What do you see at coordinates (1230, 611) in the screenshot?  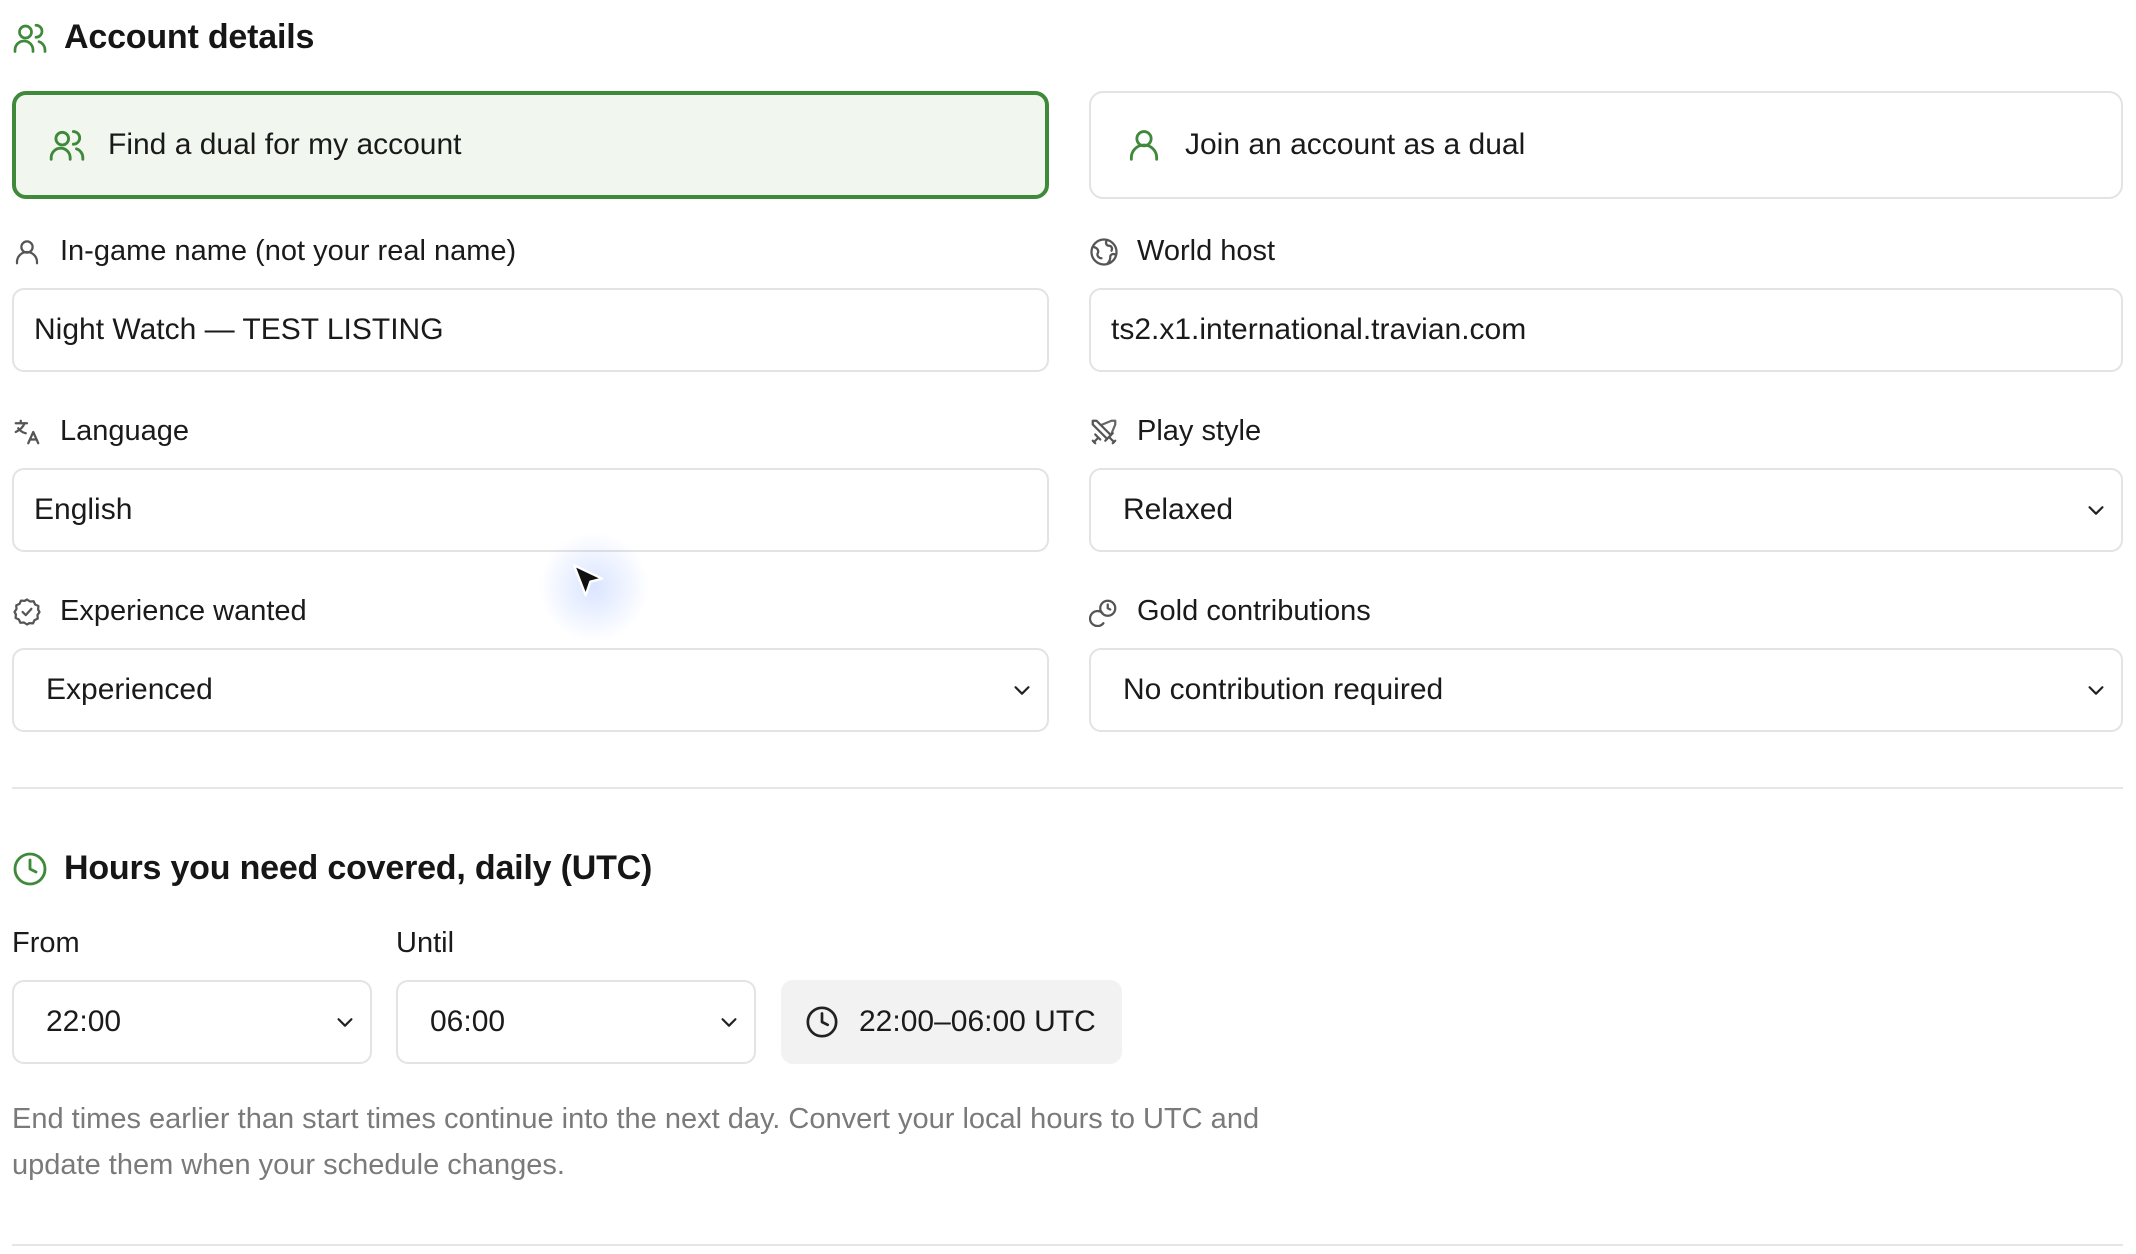 I see `gold-label: Gold contributions` at bounding box center [1230, 611].